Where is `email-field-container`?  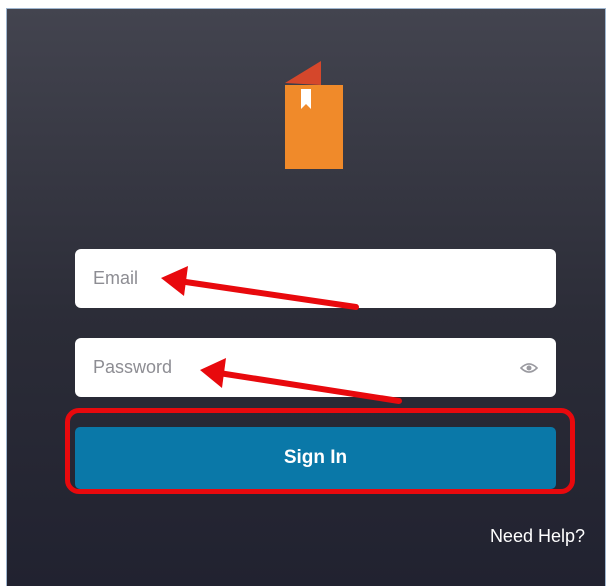
email-field-container is located at coordinates (315, 278).